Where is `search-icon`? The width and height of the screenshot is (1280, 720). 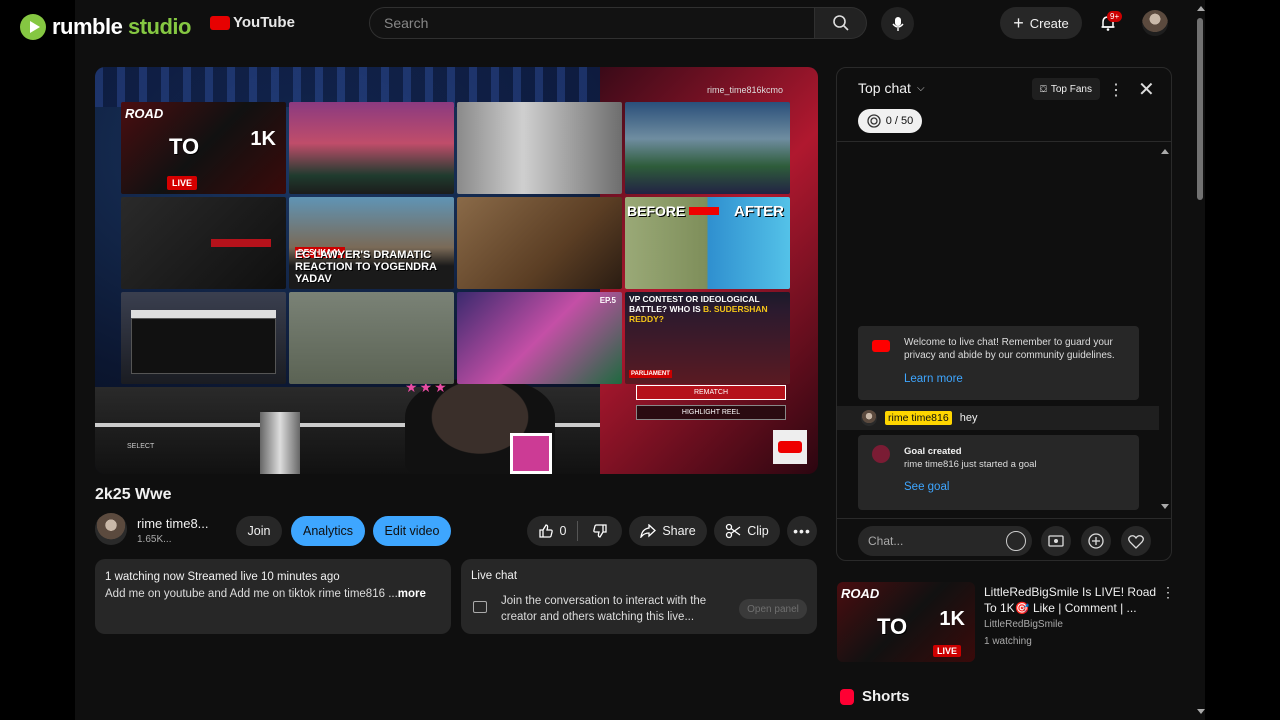
search-icon is located at coordinates (840, 23).